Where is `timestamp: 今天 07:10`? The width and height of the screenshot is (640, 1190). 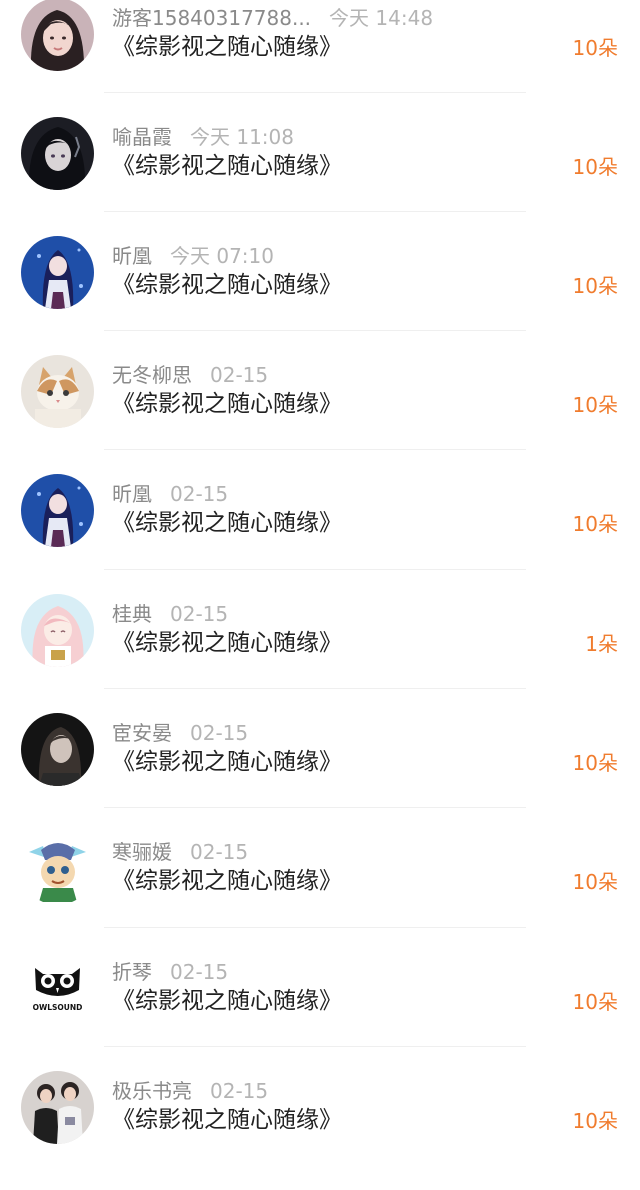 timestamp: 今天 07:10 is located at coordinates (222, 256).